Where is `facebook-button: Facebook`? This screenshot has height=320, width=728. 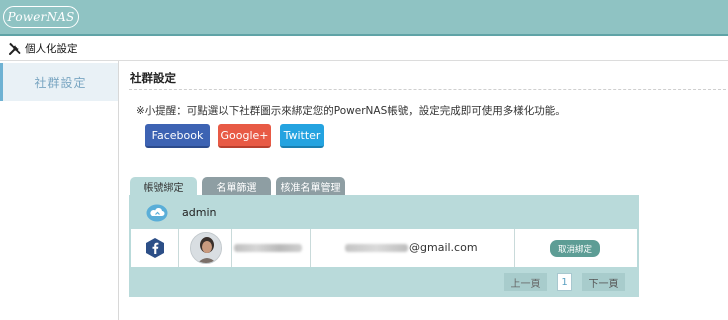
facebook-button: Facebook is located at coordinates (177, 136).